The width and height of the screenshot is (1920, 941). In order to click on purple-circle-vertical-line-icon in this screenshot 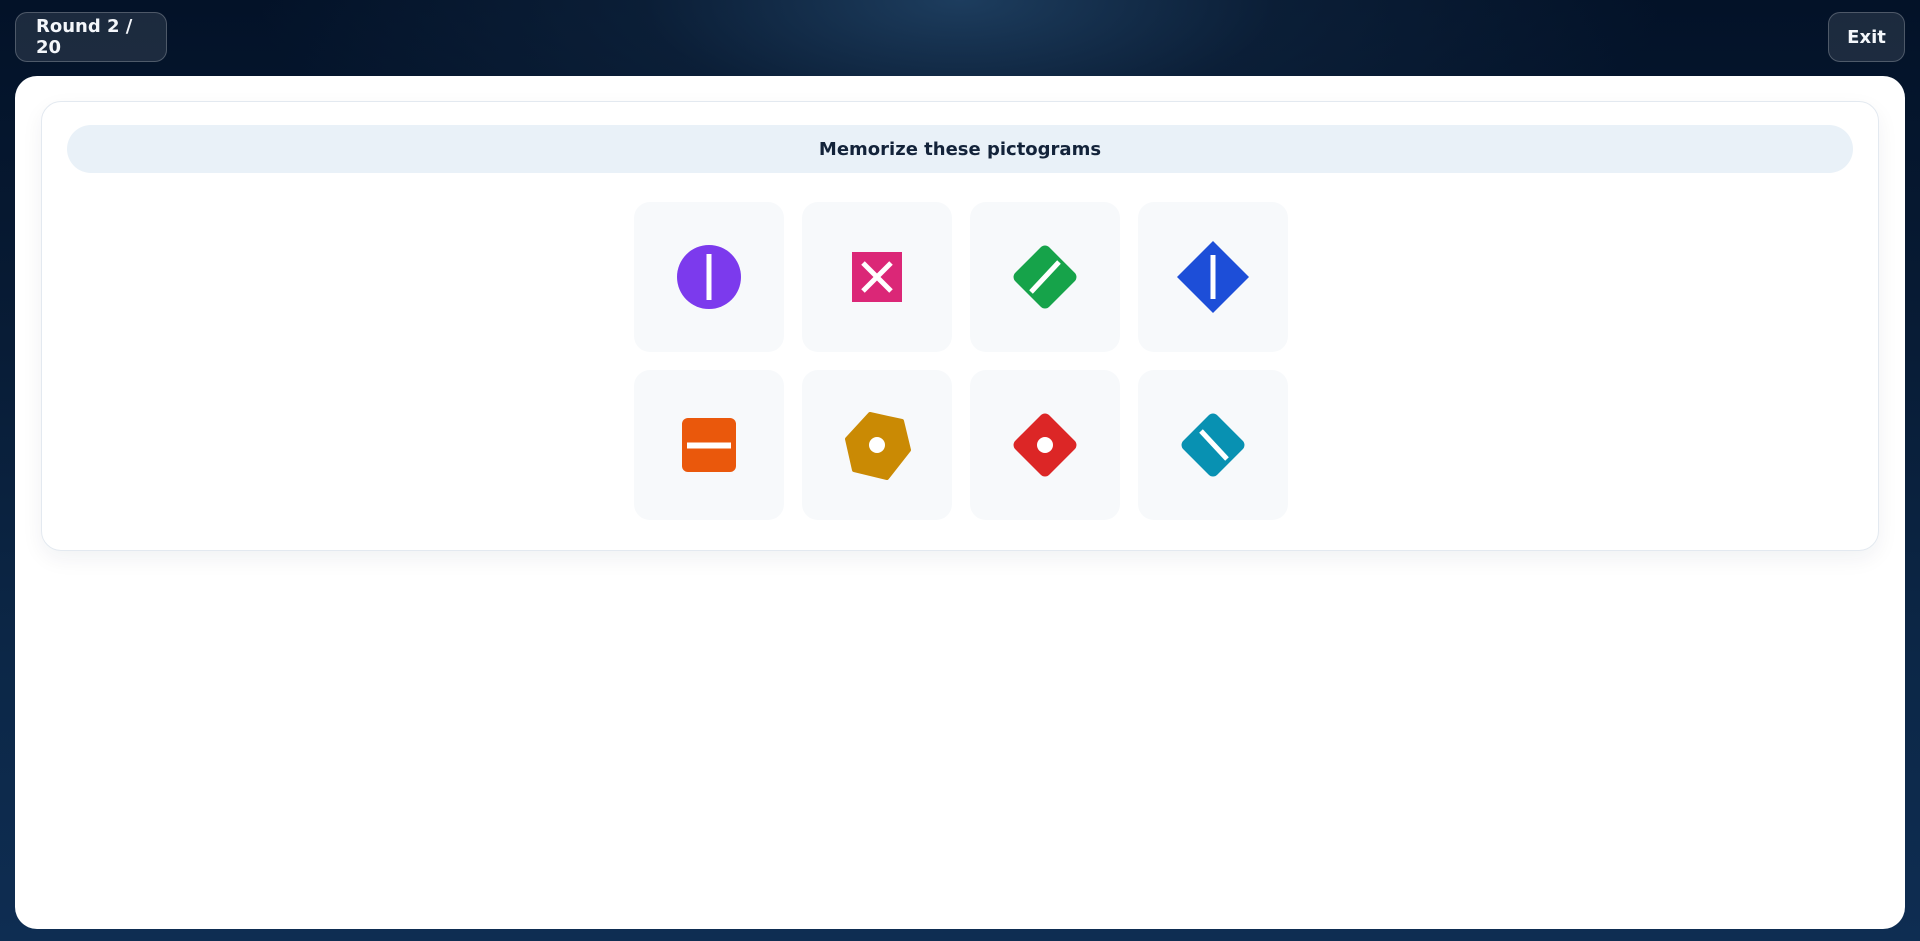, I will do `click(709, 277)`.